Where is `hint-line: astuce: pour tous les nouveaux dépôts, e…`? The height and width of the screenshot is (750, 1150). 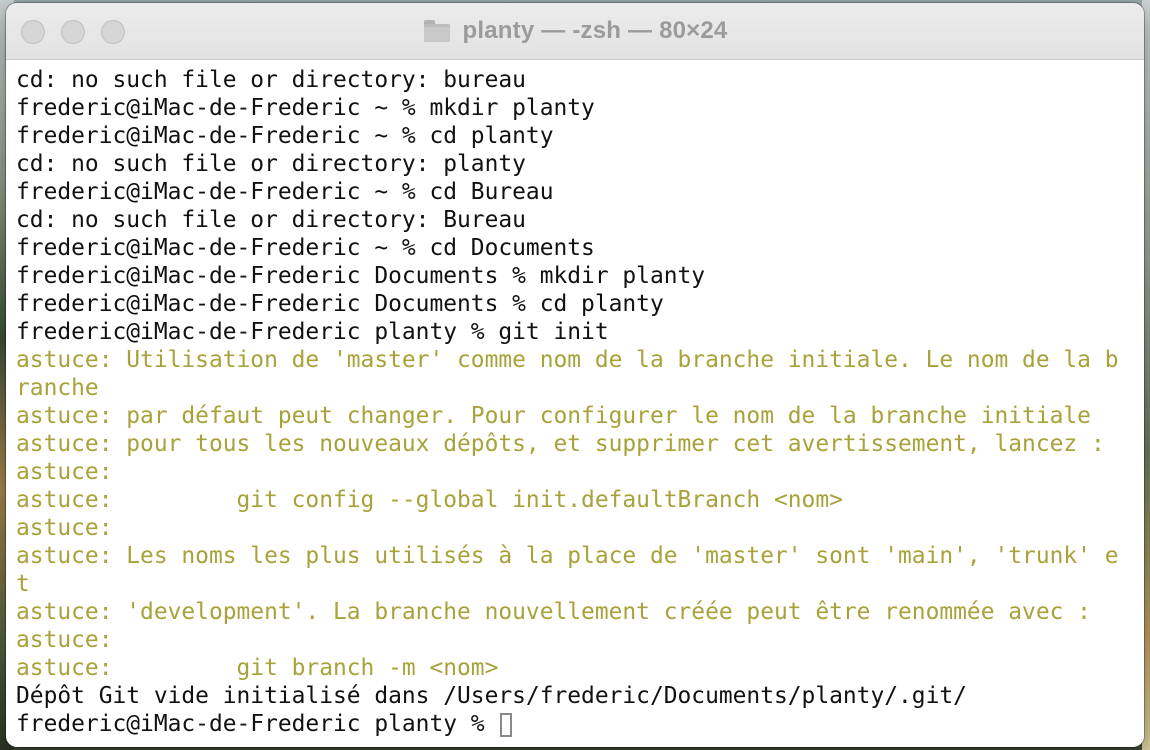 hint-line: astuce: pour tous les nouveaux dépôts, e… is located at coordinates (576, 444).